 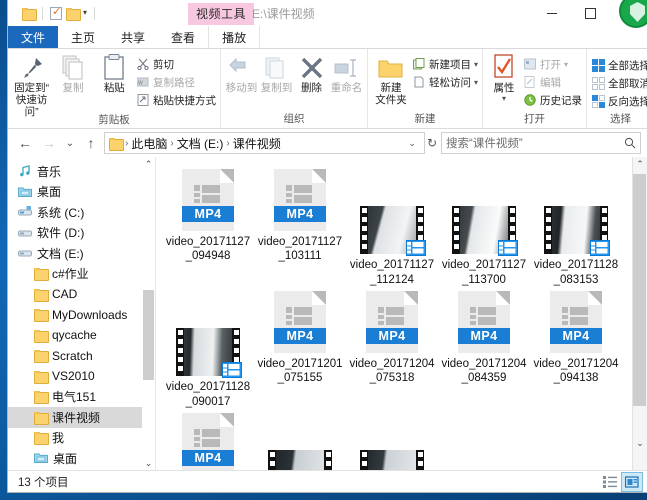 I want to click on chevron-down-icon: ⌄, so click(x=412, y=143).